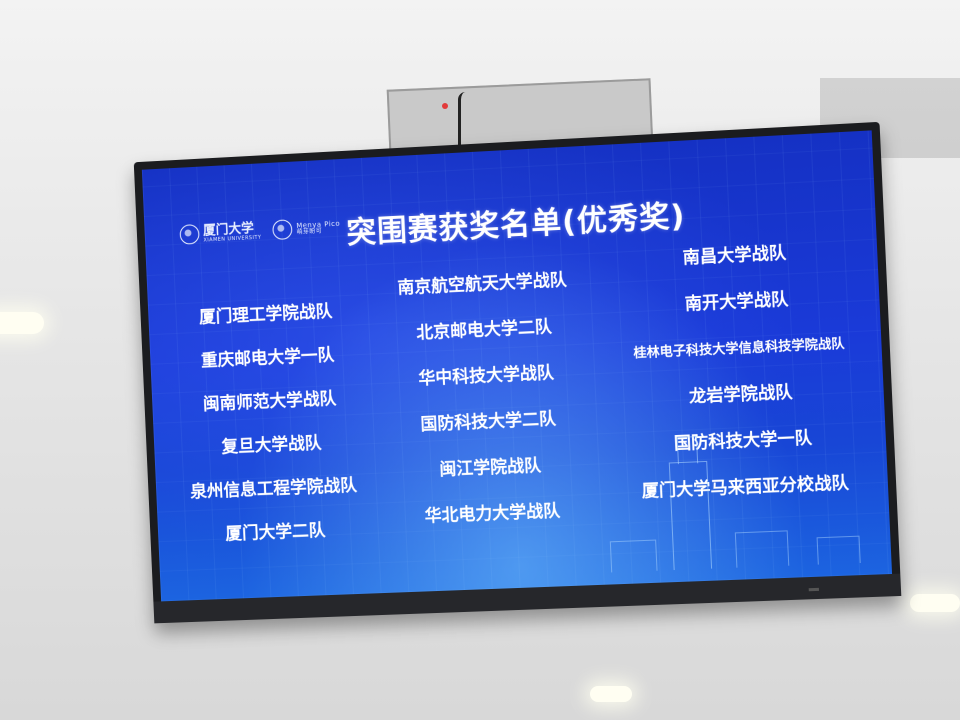  I want to click on team-name: 龙岩学院战队, so click(741, 395).